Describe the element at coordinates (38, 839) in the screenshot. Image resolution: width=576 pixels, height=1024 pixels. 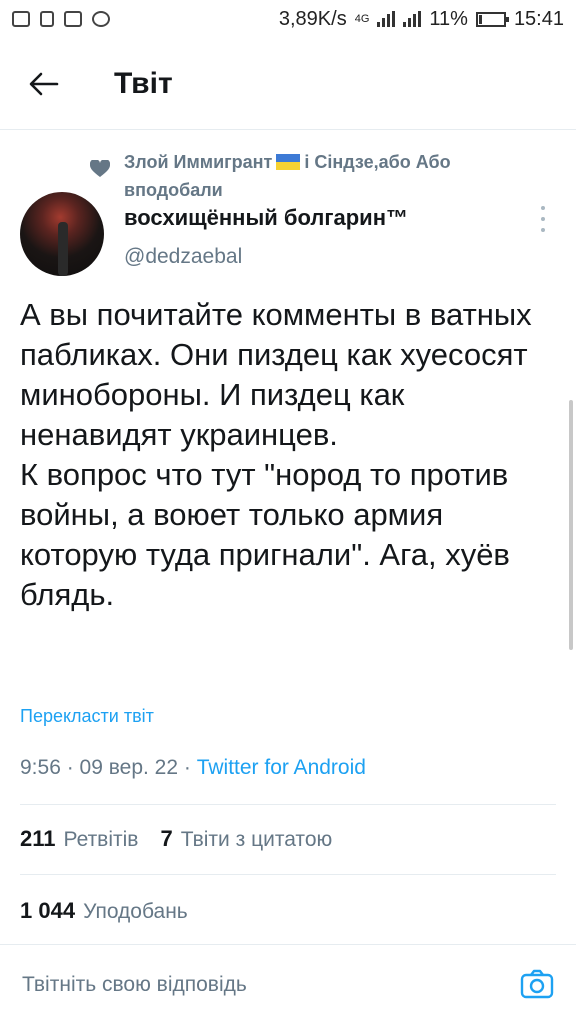
I see `retweets-count: 211` at that location.